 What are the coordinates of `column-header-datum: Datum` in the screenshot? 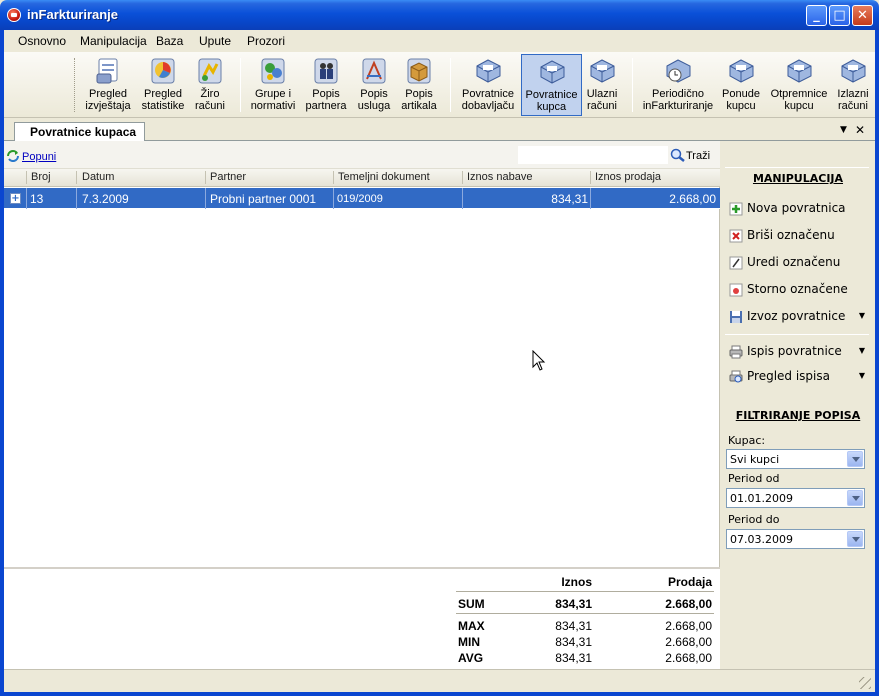 It's located at (98, 177).